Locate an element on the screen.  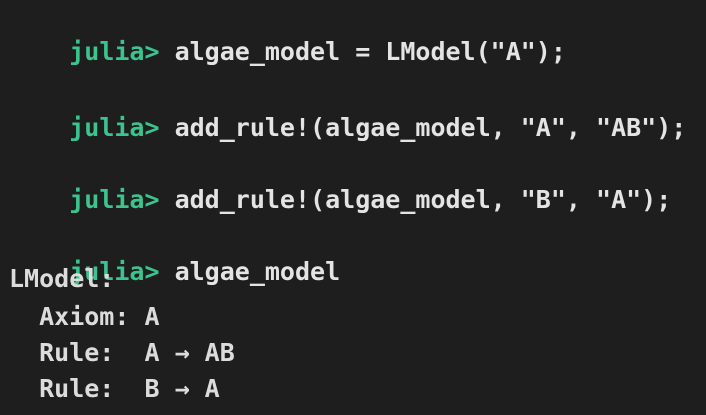
input-line-4: julia> algae_model is located at coordinates (174, 256).